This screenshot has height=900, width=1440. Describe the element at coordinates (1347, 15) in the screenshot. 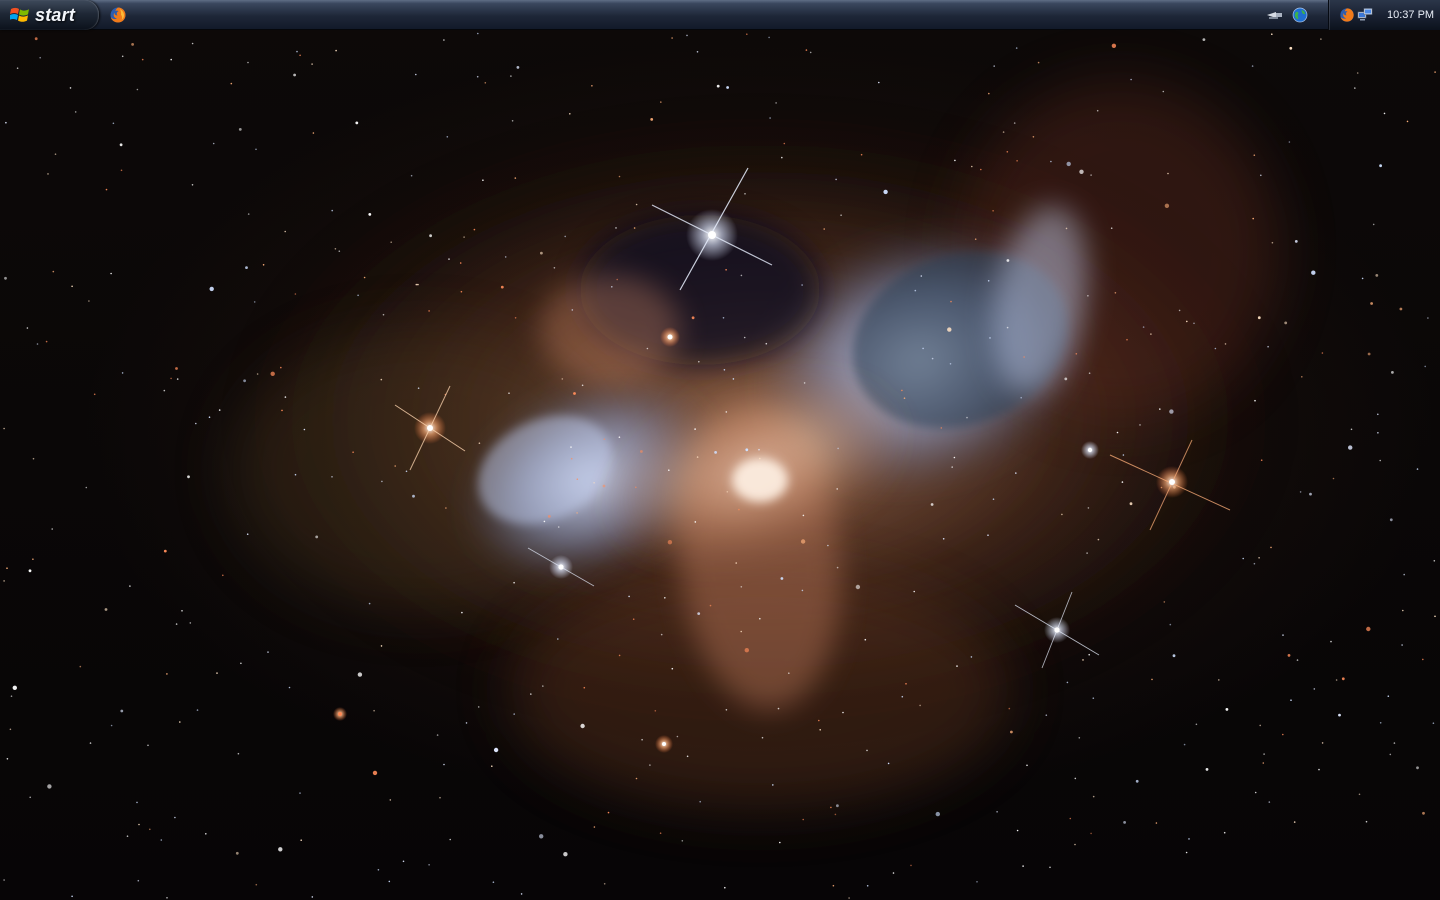

I see `tray-firefox` at that location.